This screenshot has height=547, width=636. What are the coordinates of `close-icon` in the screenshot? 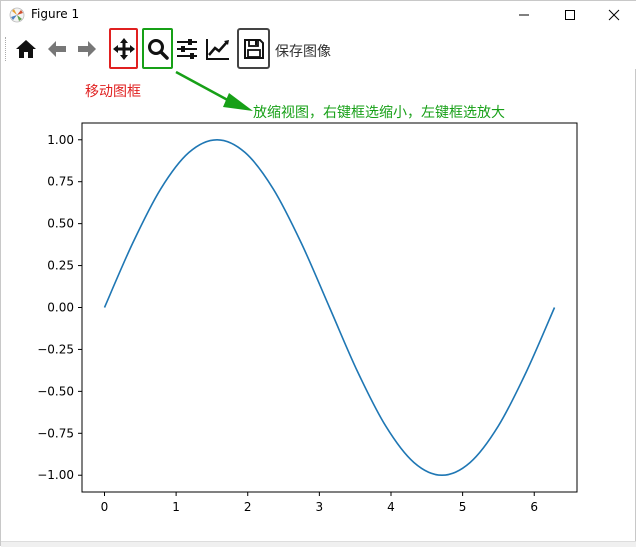 It's located at (614, 15).